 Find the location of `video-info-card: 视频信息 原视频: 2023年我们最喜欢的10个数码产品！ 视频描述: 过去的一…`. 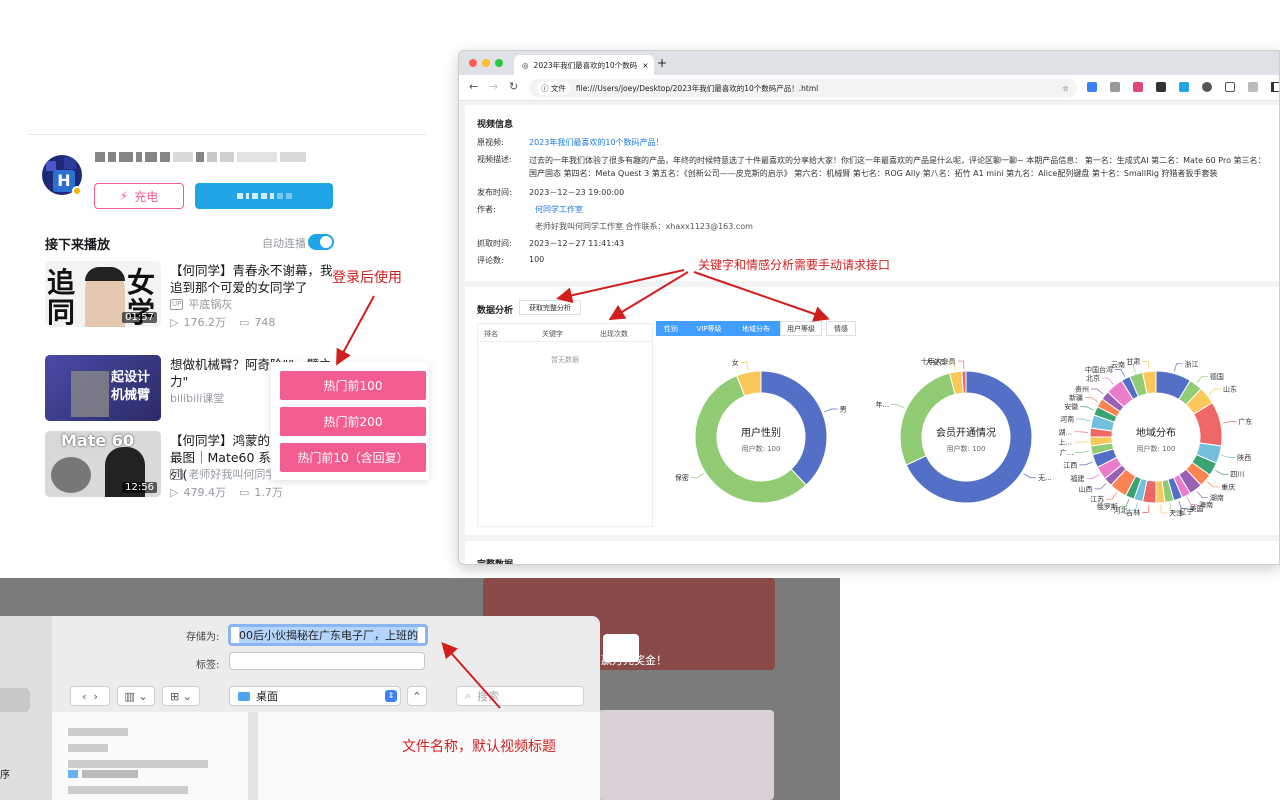

video-info-card: 视频信息 原视频: 2023年我们最喜欢的10个数码产品！ 视频描述: 过去的一… is located at coordinates (872, 193).